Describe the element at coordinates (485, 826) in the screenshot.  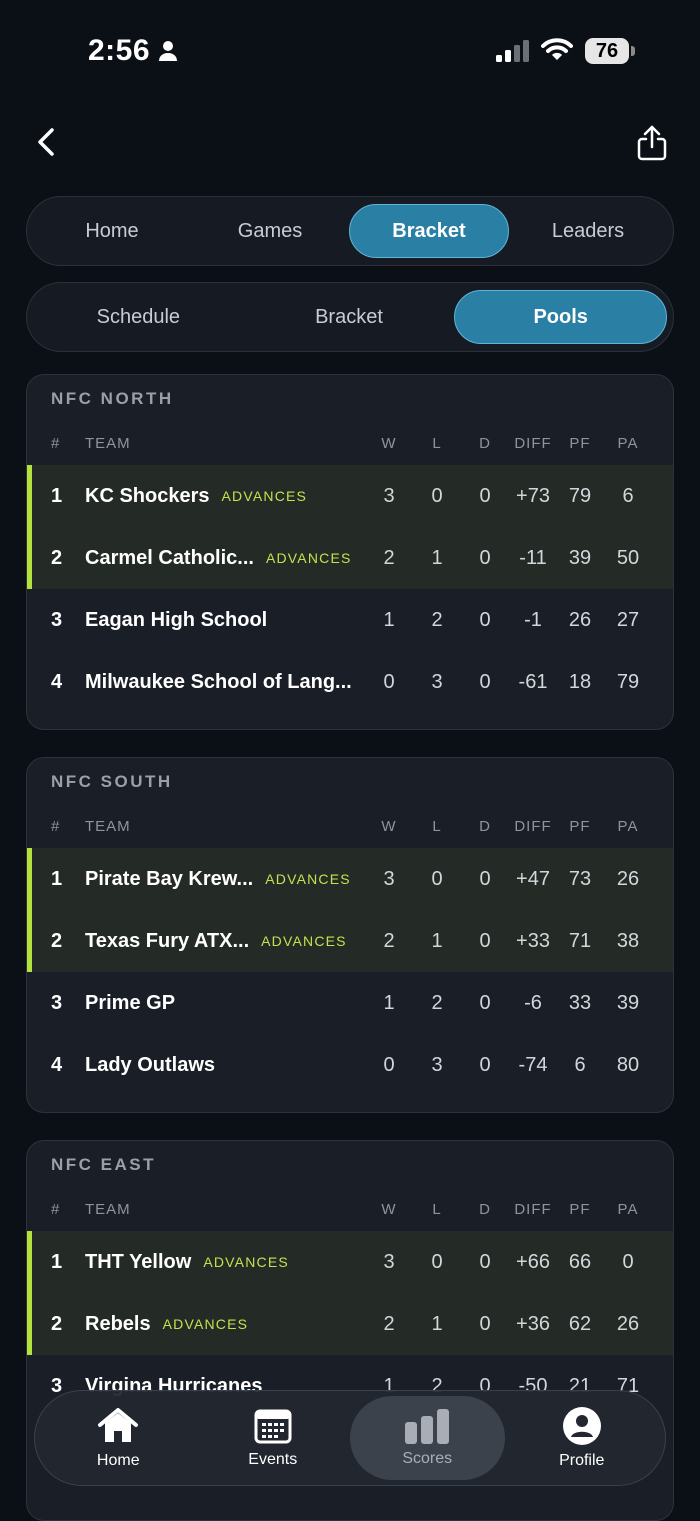
I see `col-d: D` at that location.